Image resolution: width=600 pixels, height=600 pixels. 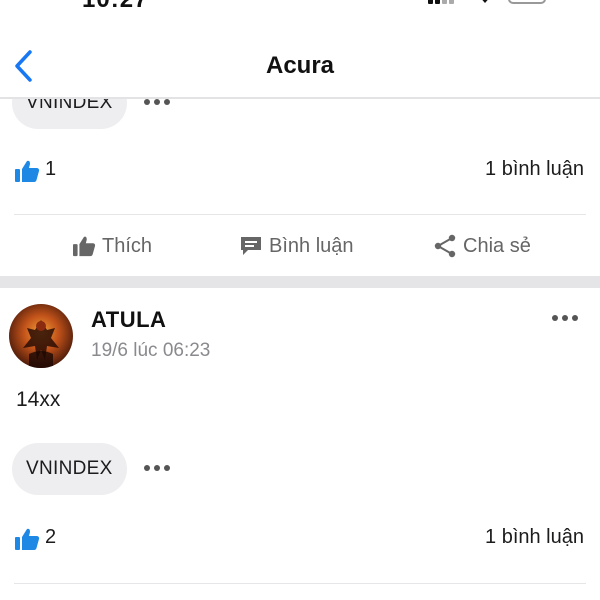 I want to click on post-separator, so click(x=300, y=282).